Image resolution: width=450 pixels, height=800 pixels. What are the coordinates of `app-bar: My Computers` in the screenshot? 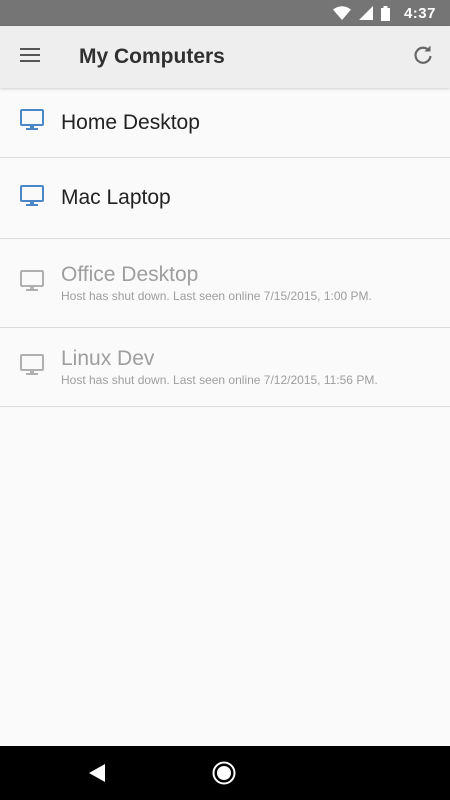 It's located at (225, 57).